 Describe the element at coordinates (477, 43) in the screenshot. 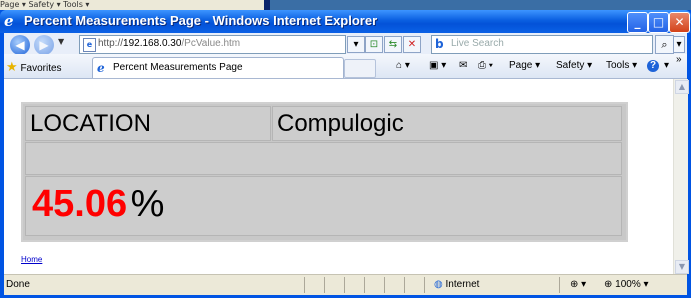

I see `search-placeholder: Live Search` at that location.